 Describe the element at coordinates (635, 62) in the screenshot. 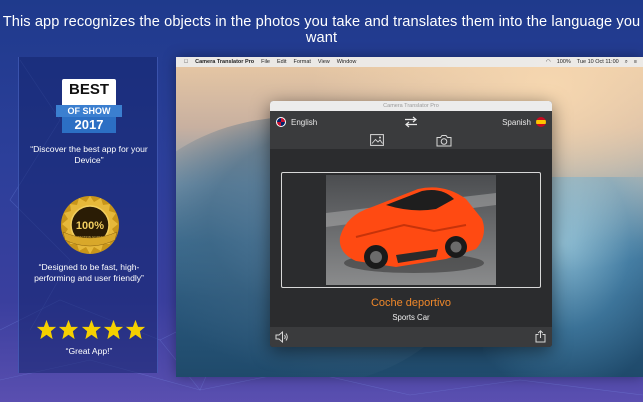

I see `menu-list-icon: ≡` at that location.